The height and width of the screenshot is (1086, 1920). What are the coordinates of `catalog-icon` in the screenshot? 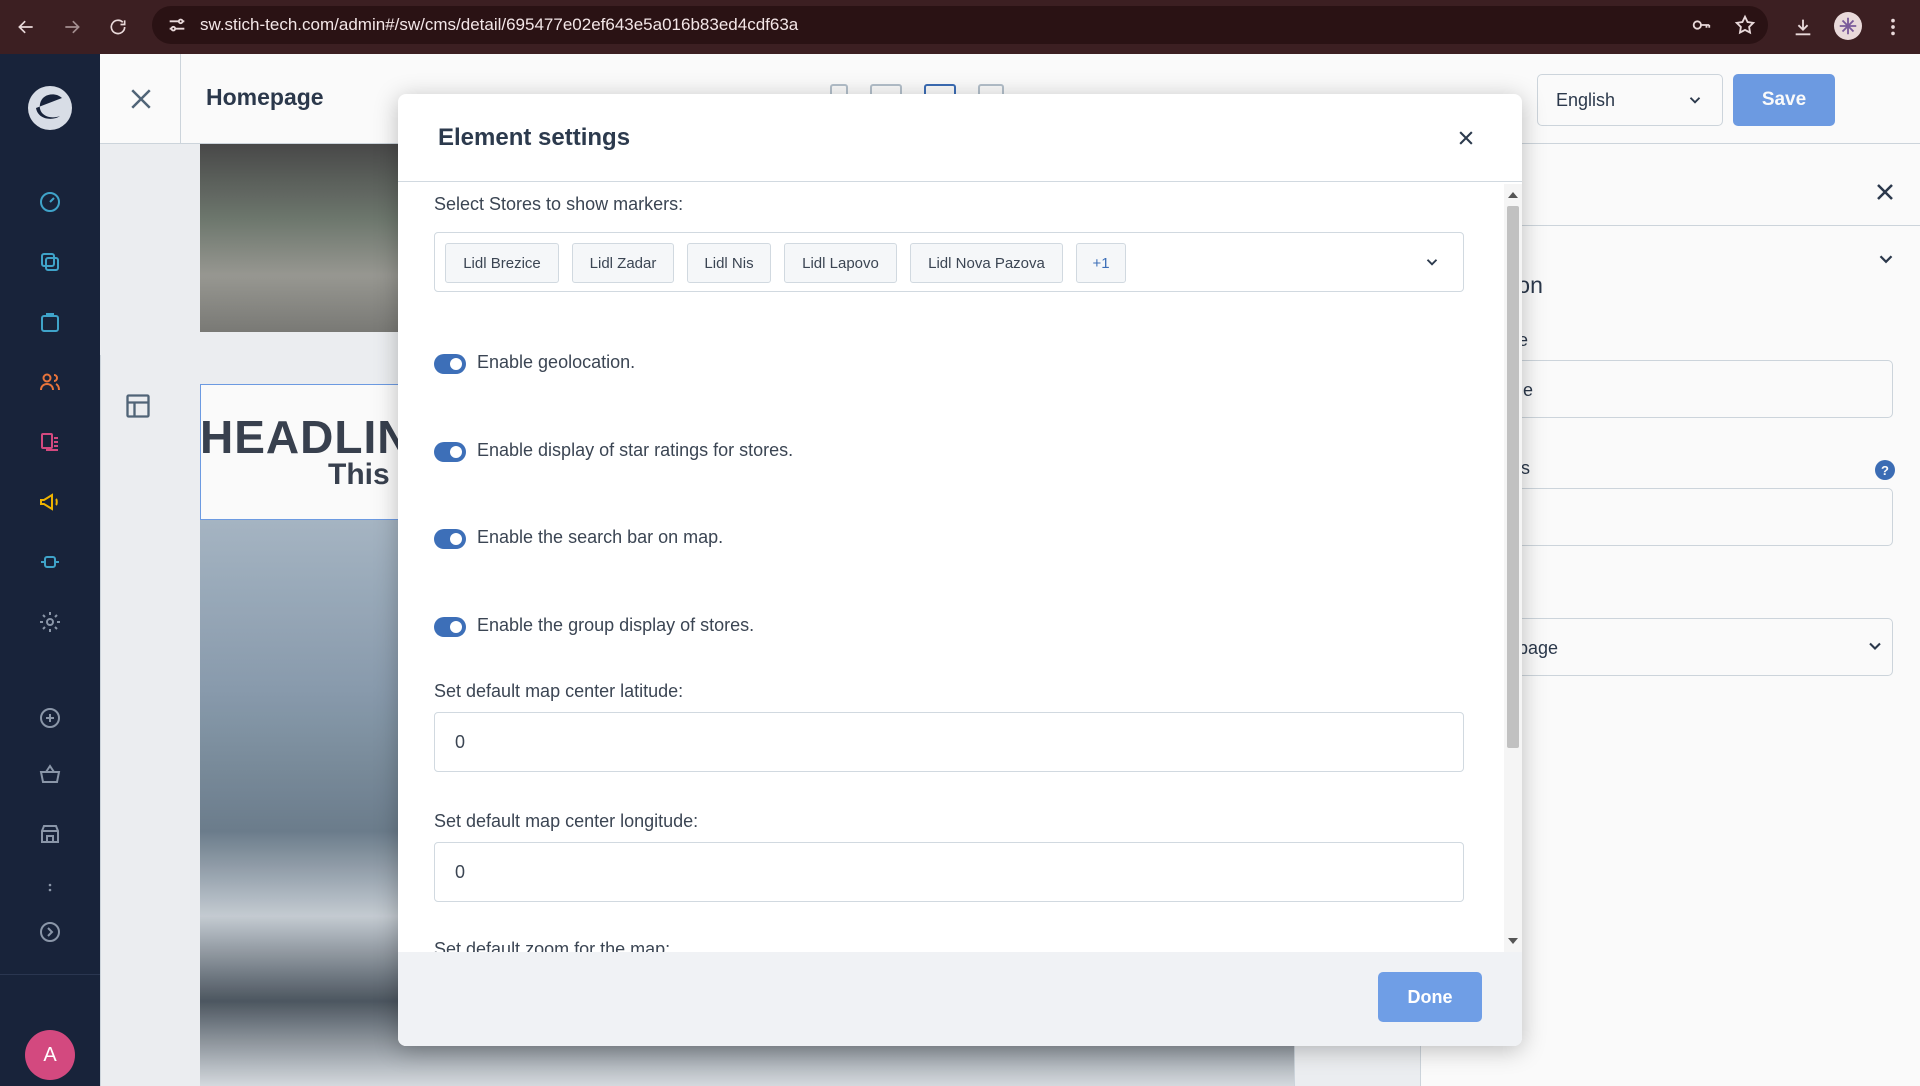 It's located at (50, 262).